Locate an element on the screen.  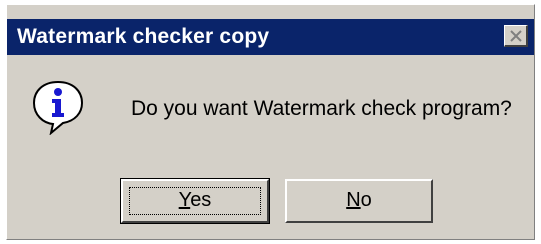
dialog-message: Do you want Watermark check program? is located at coordinates (321, 108).